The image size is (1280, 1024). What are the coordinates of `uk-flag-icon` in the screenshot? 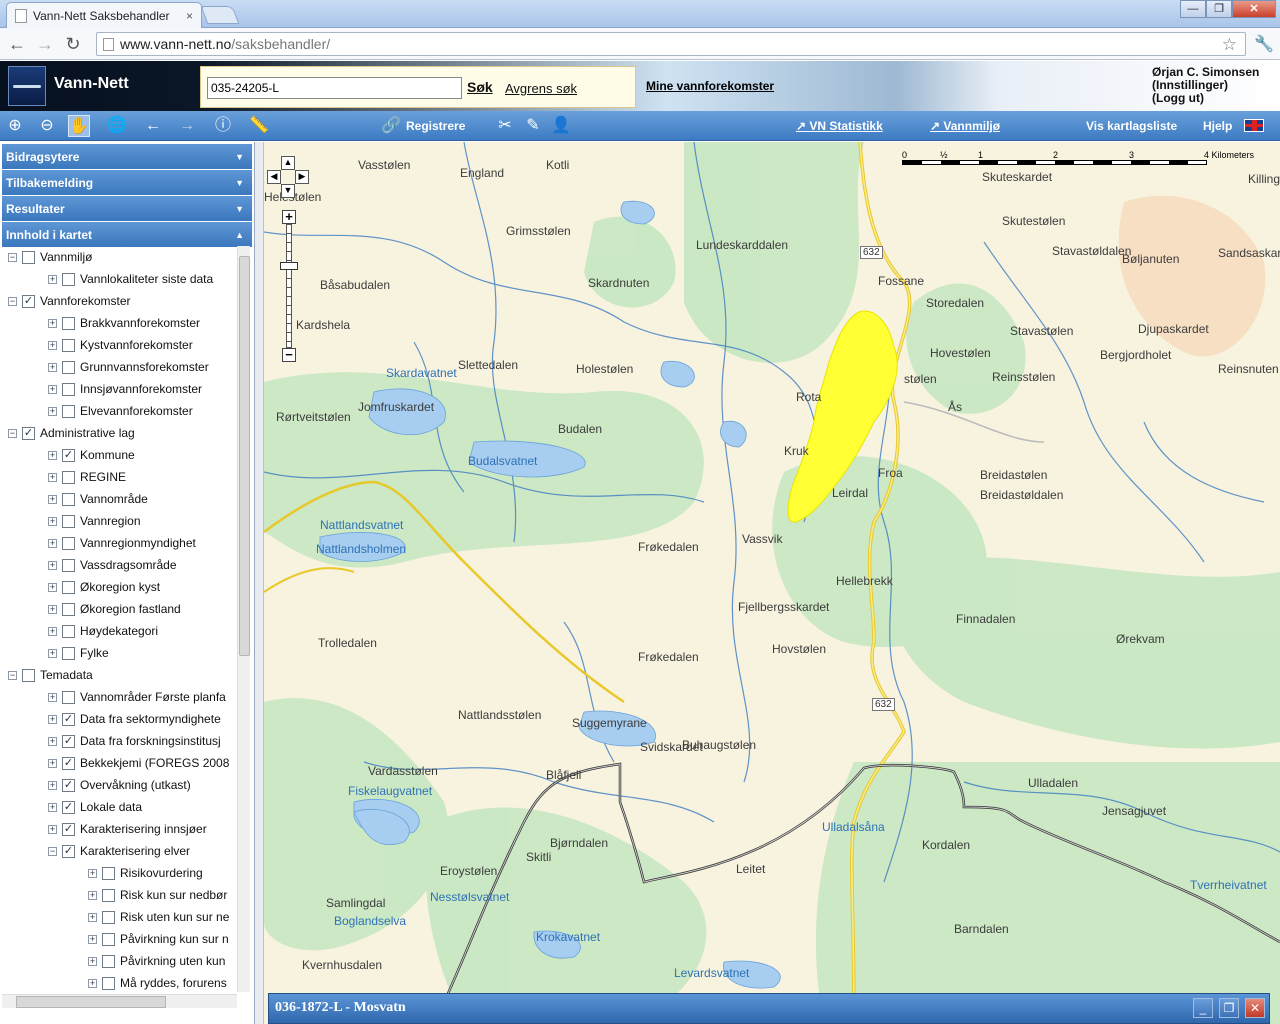 It's located at (1254, 125).